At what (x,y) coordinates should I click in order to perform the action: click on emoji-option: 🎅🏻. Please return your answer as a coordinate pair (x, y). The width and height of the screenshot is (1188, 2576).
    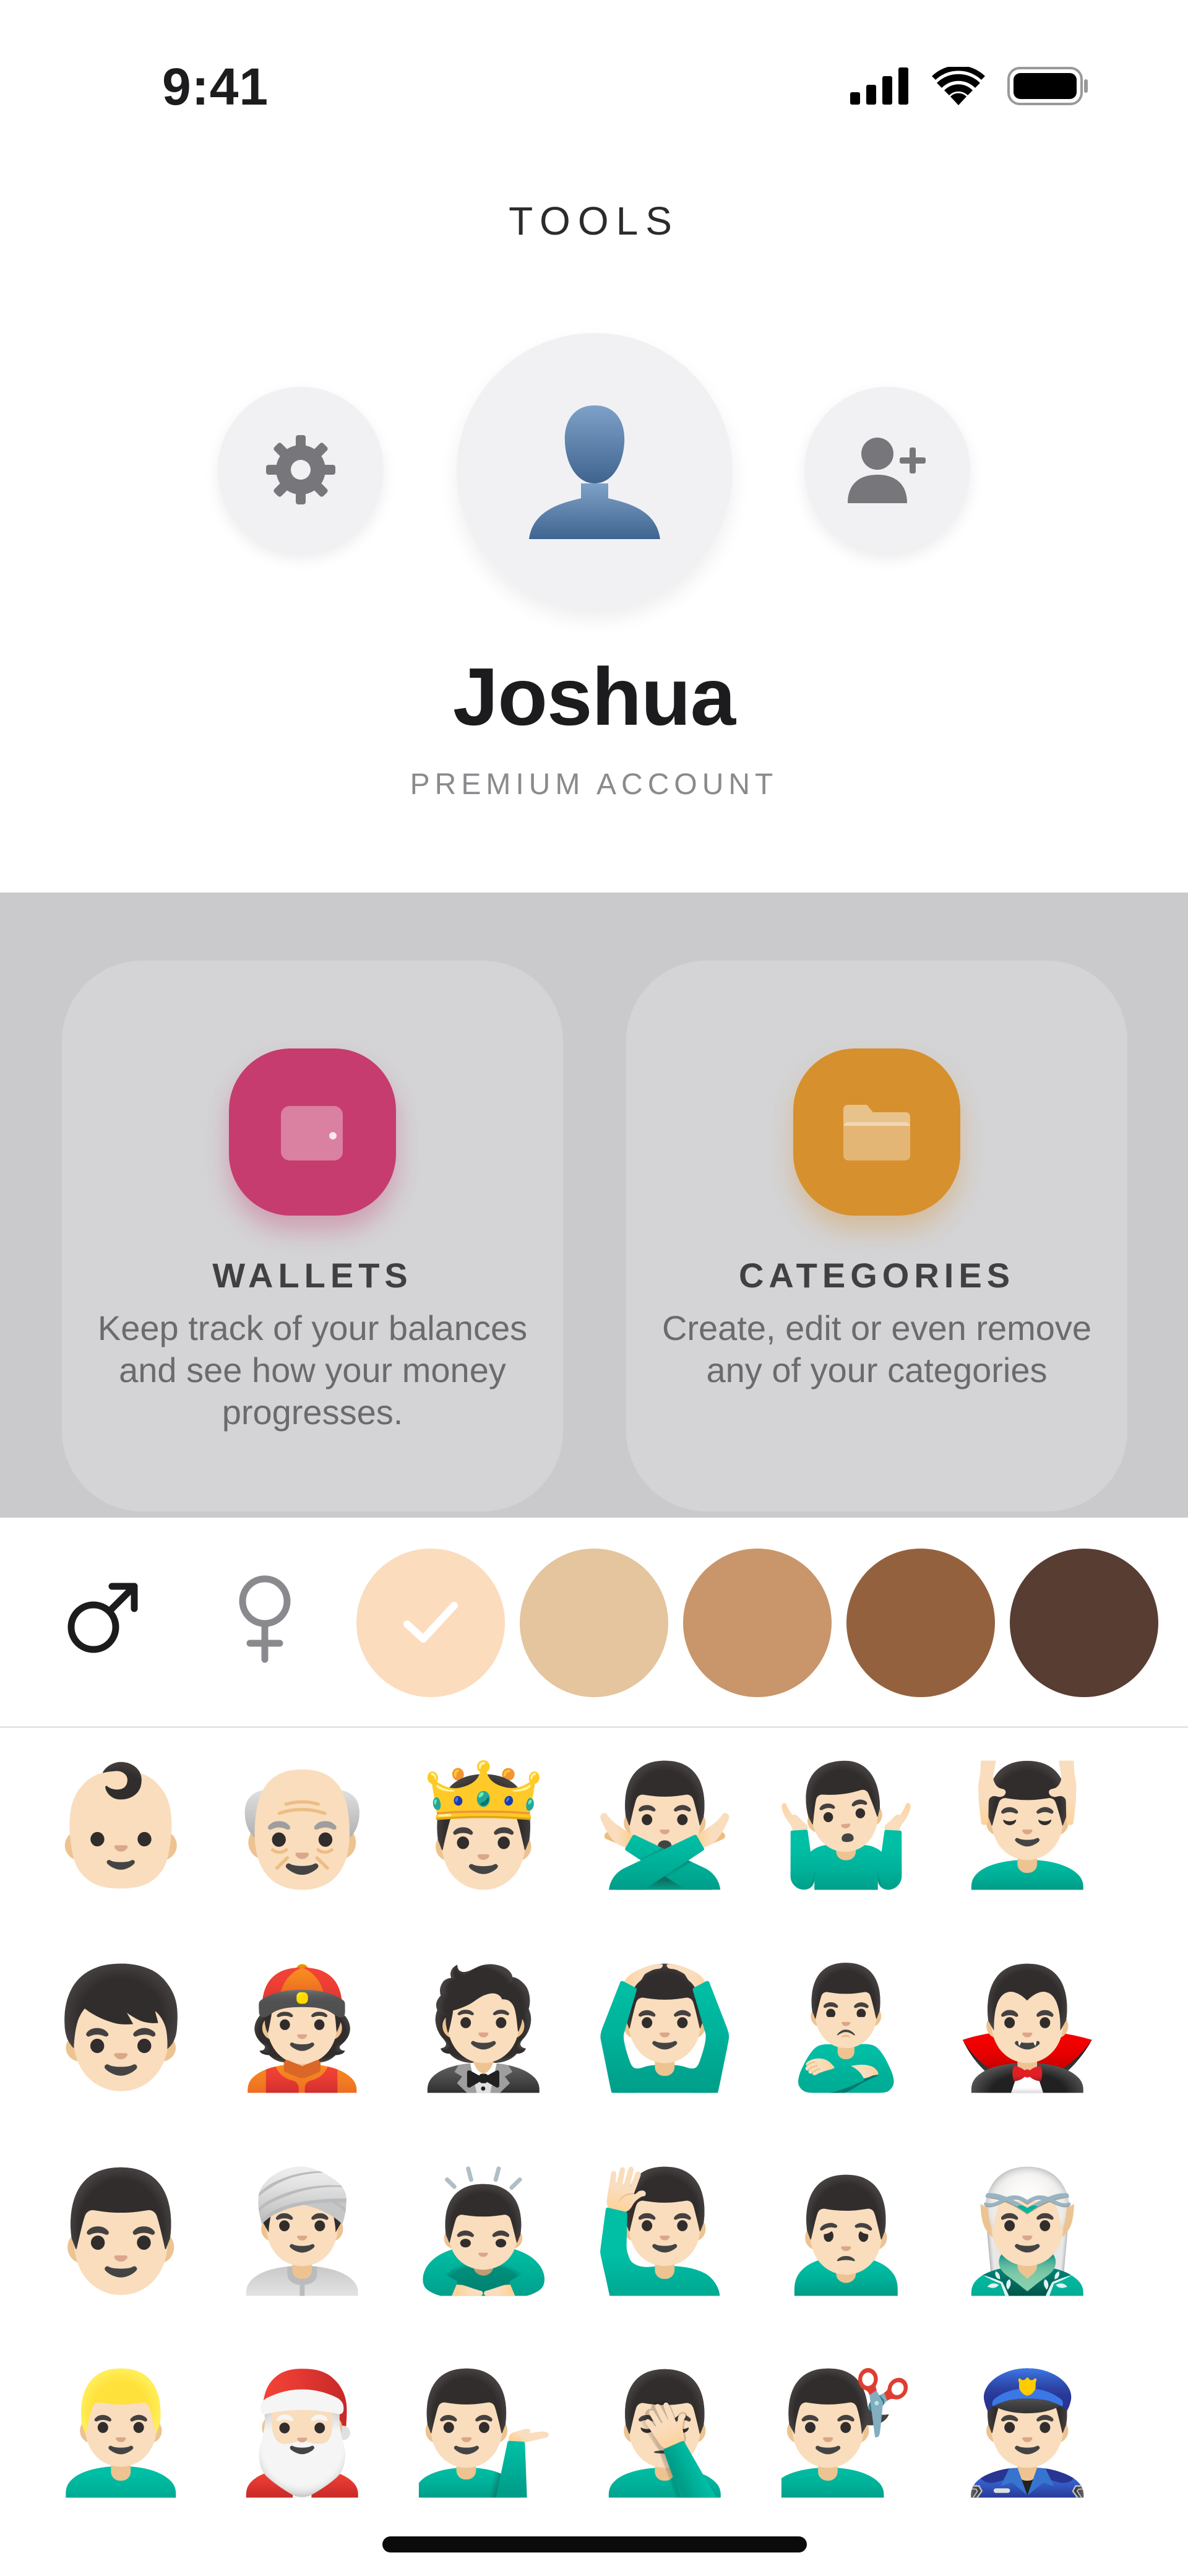
    Looking at the image, I should click on (302, 2433).